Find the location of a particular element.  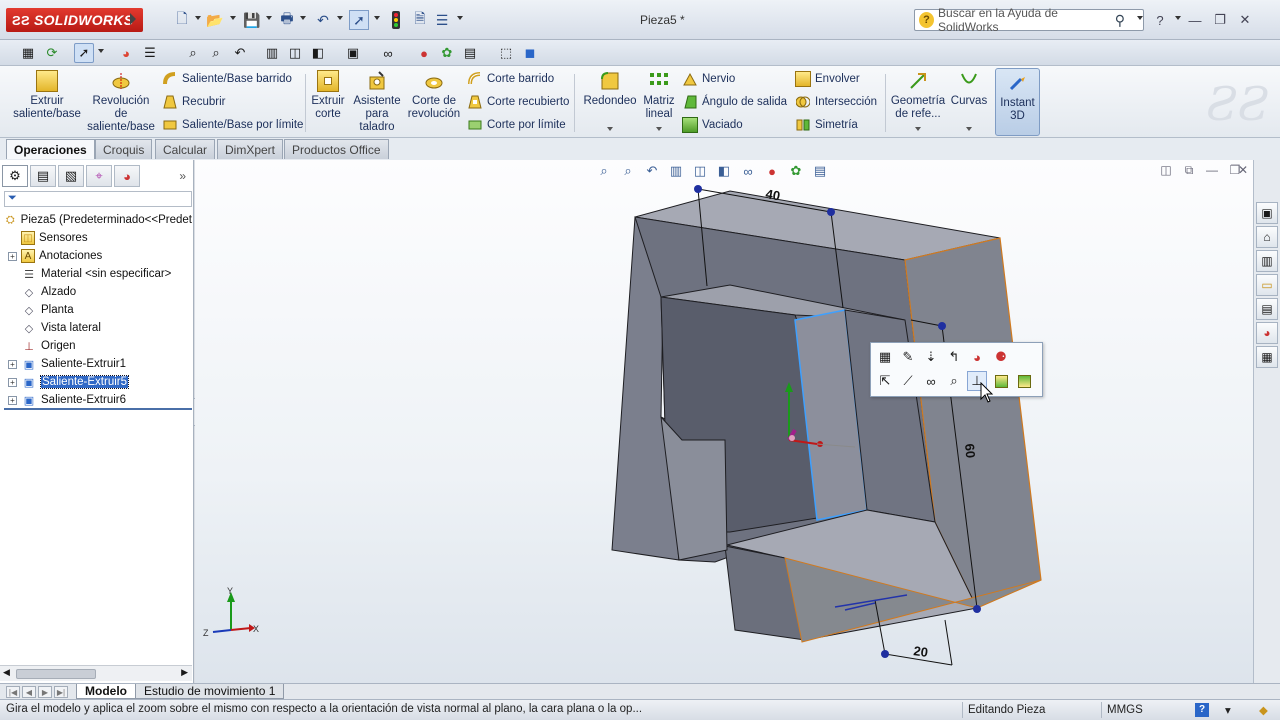

intersect-button: Intersección is located at coordinates (836, 102).